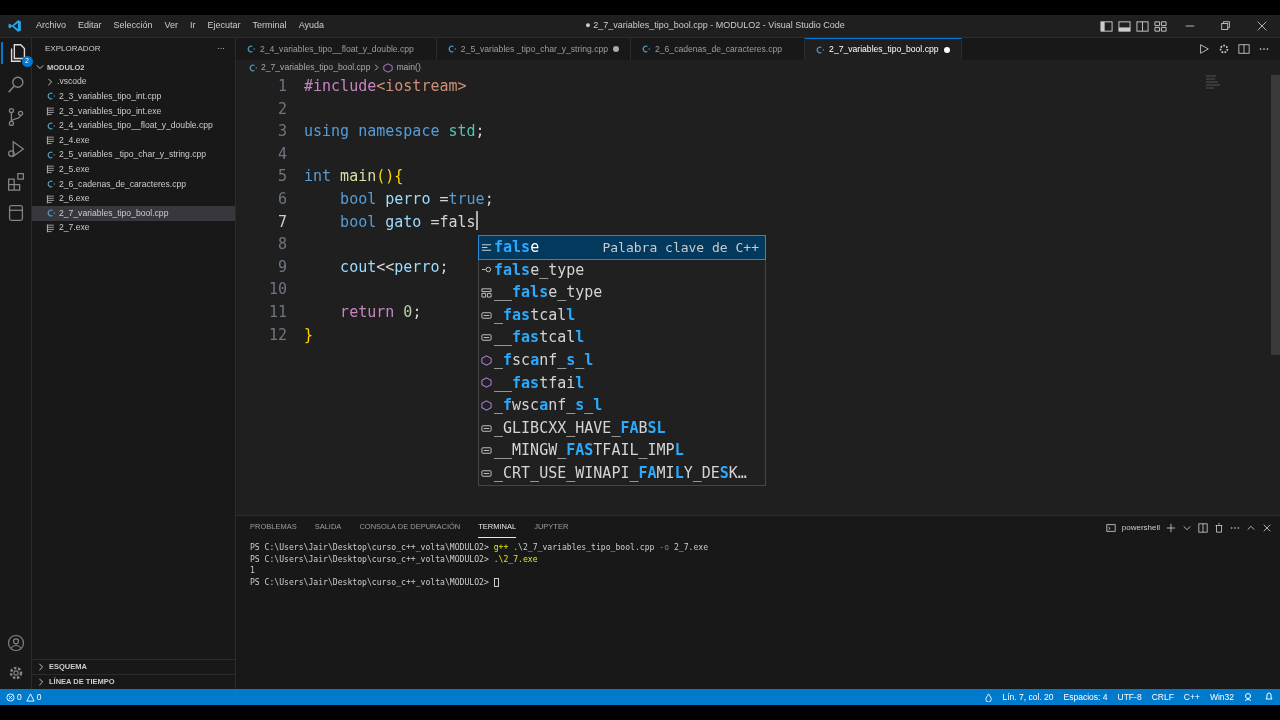  I want to click on account-icon, so click(15, 643).